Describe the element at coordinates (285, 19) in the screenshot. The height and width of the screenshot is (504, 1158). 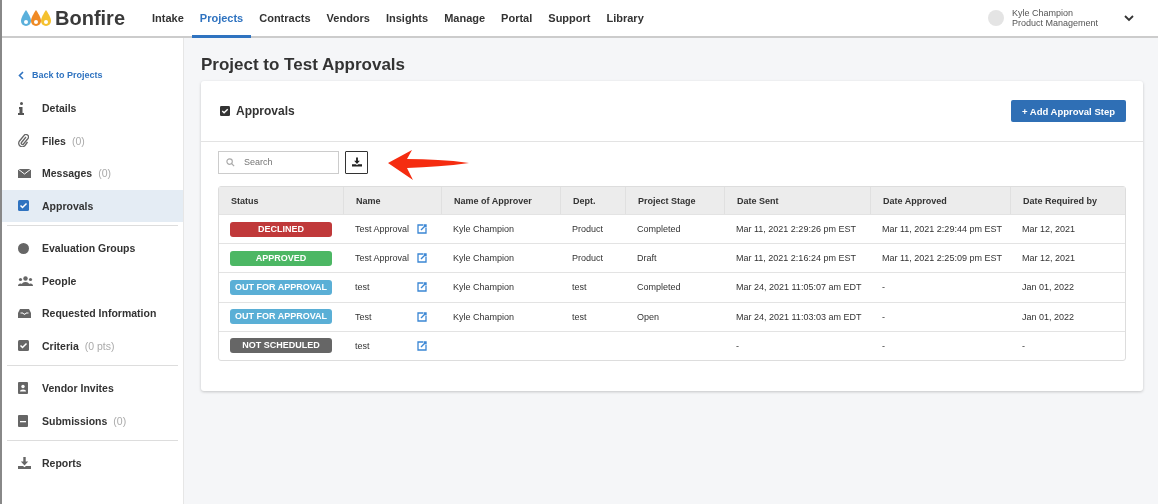
I see `nav-tab: Contracts` at that location.